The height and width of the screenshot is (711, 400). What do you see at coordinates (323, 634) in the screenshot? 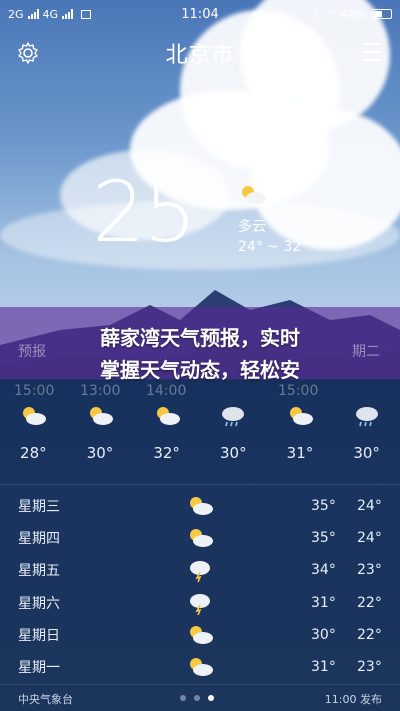
I see `day-high: 30°` at bounding box center [323, 634].